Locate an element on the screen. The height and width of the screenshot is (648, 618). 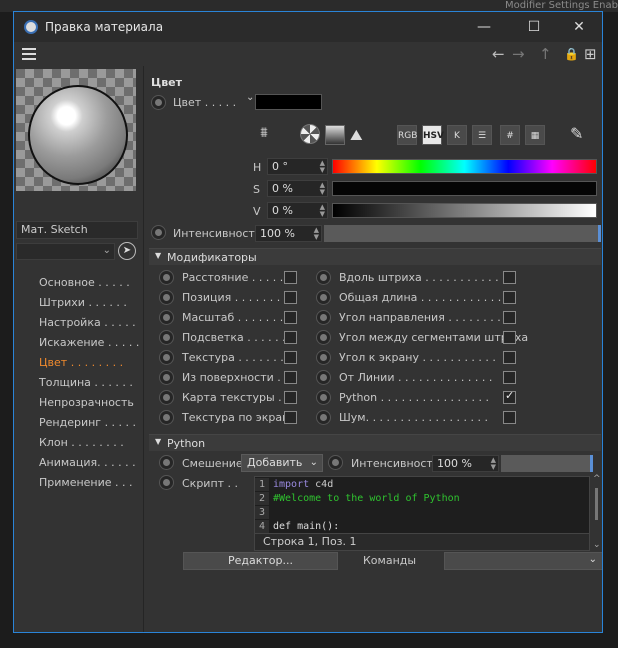
nav-item-distortion: Искажение . . . . . is located at coordinates (89, 343).